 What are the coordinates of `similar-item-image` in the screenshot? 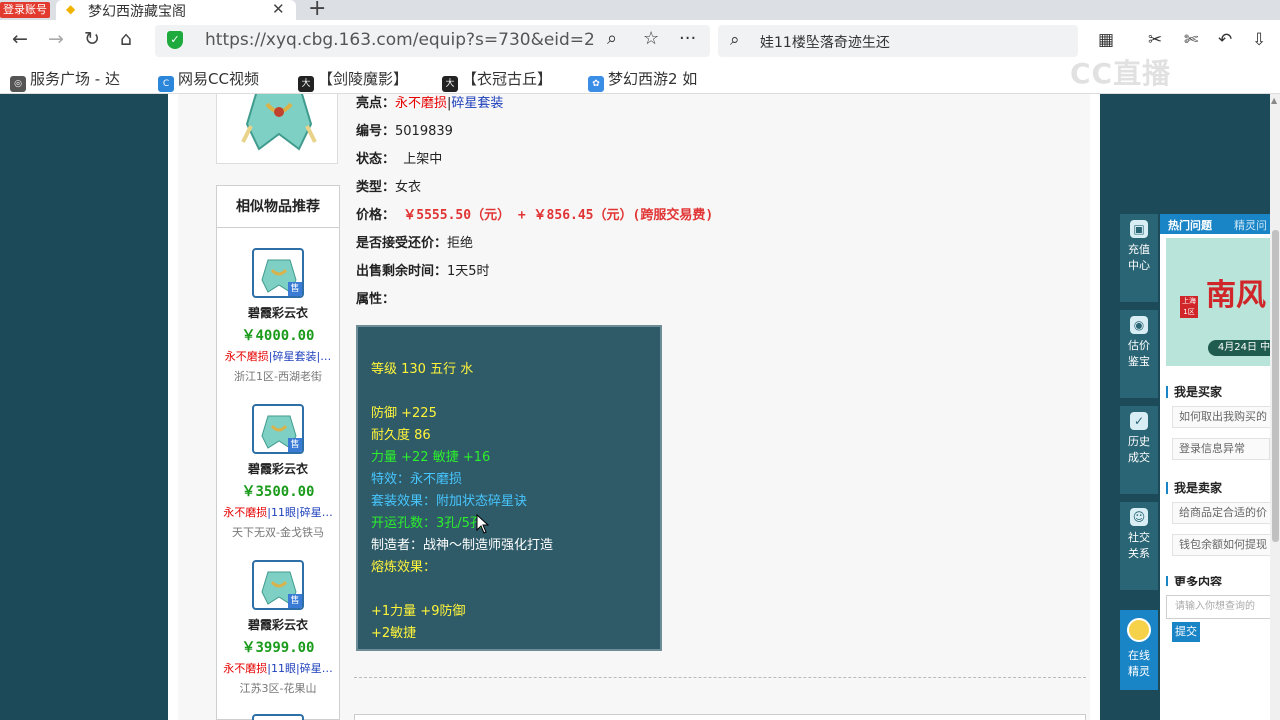 It's located at (278, 717).